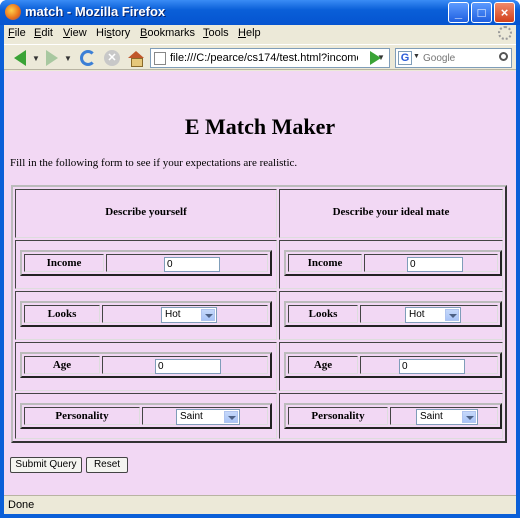 The height and width of the screenshot is (518, 520). I want to click on mate-personality-select: Saint, so click(447, 417).